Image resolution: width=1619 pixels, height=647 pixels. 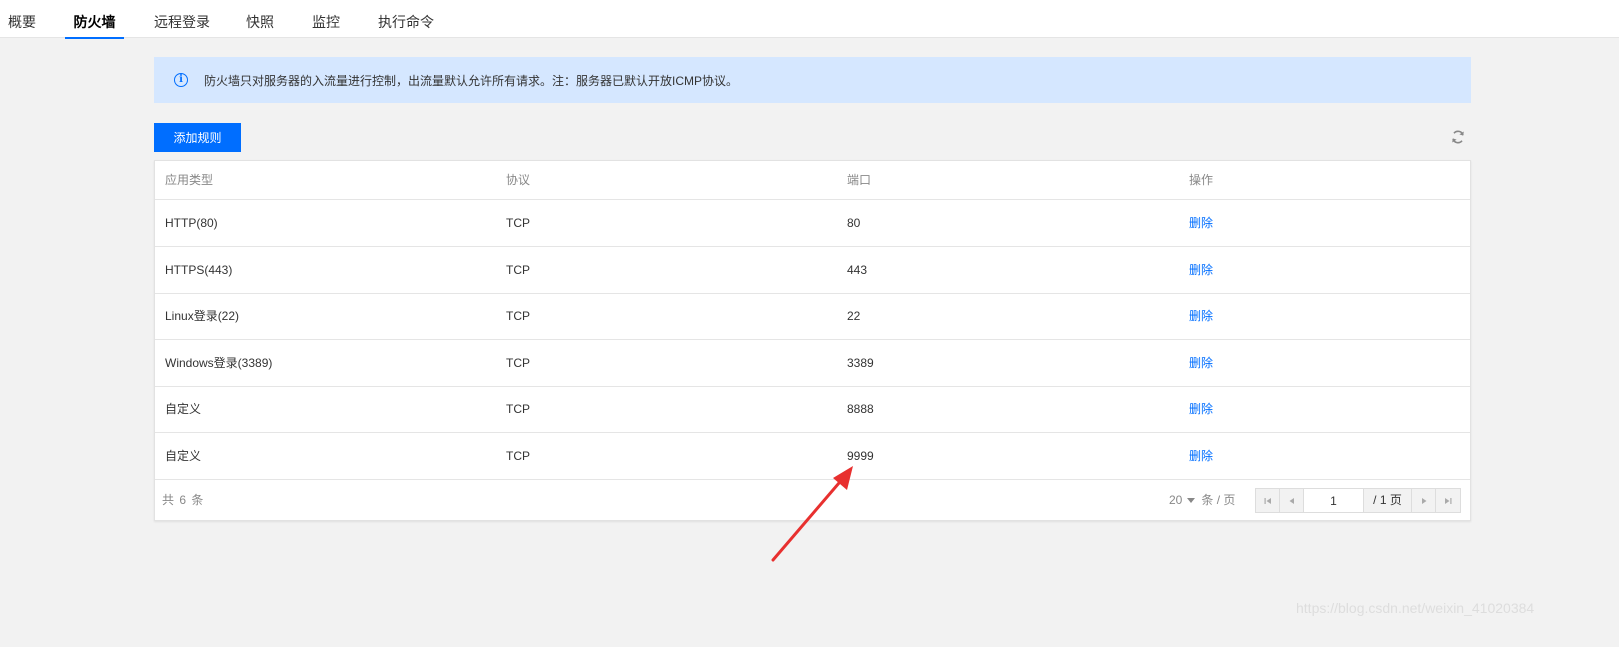 I want to click on cell-app-type: HTTP(80), so click(x=191, y=223).